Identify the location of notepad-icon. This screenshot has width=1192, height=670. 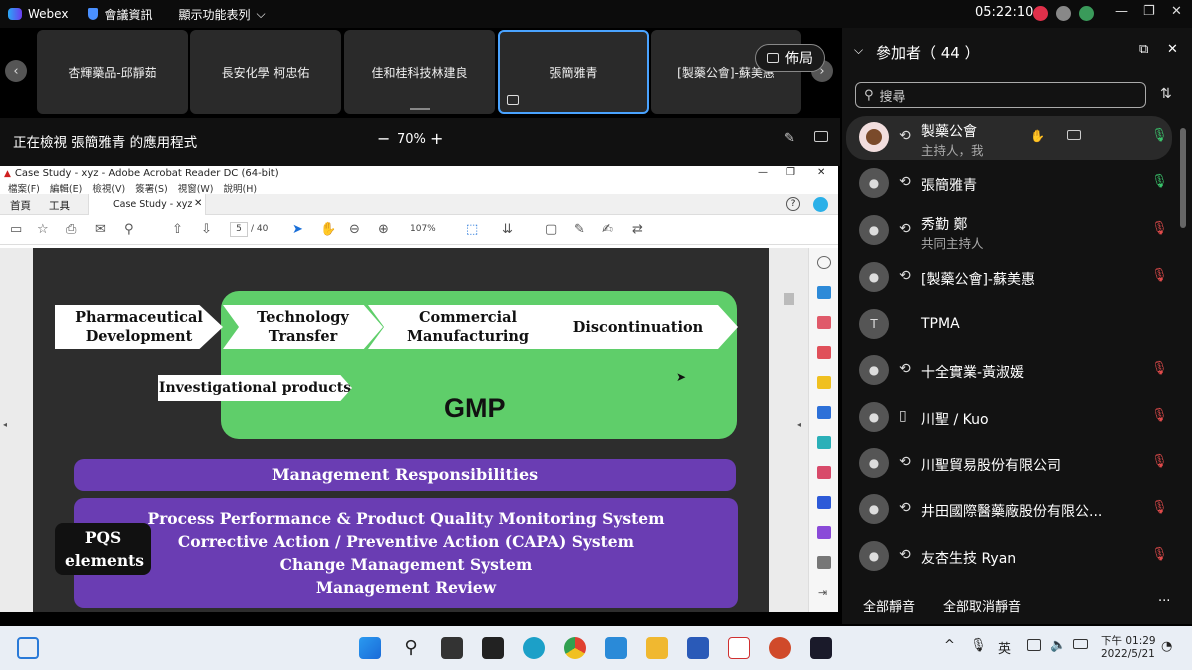
(616, 648).